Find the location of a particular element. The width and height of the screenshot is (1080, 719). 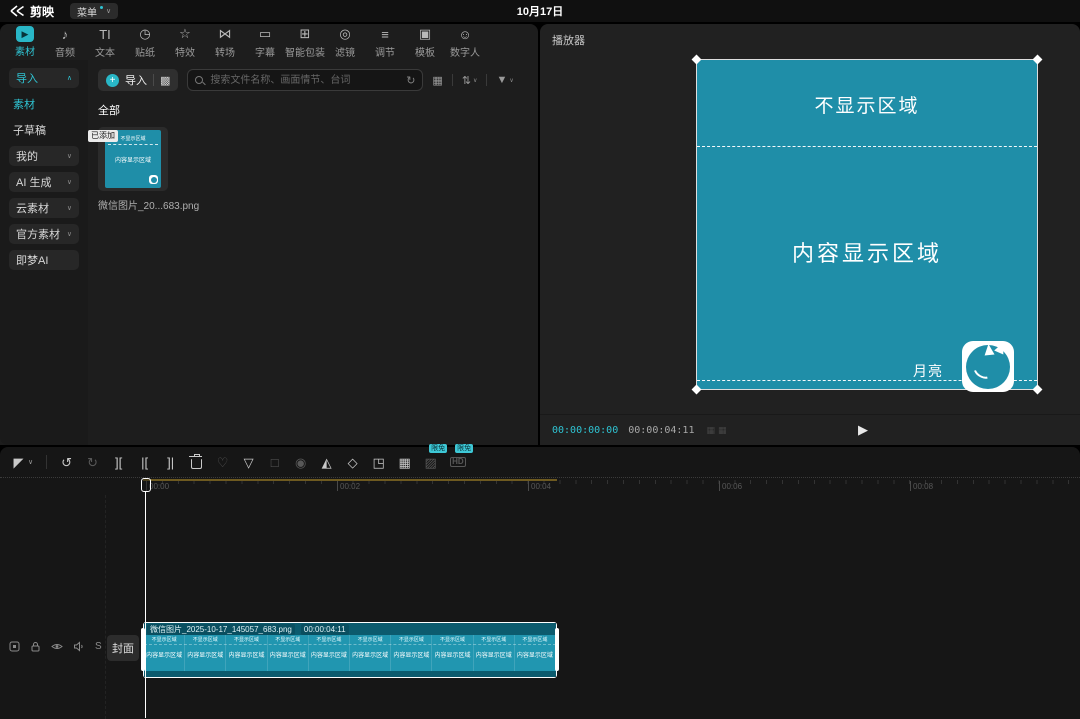

sort-button: ⇅ ∨ is located at coordinates (470, 80).